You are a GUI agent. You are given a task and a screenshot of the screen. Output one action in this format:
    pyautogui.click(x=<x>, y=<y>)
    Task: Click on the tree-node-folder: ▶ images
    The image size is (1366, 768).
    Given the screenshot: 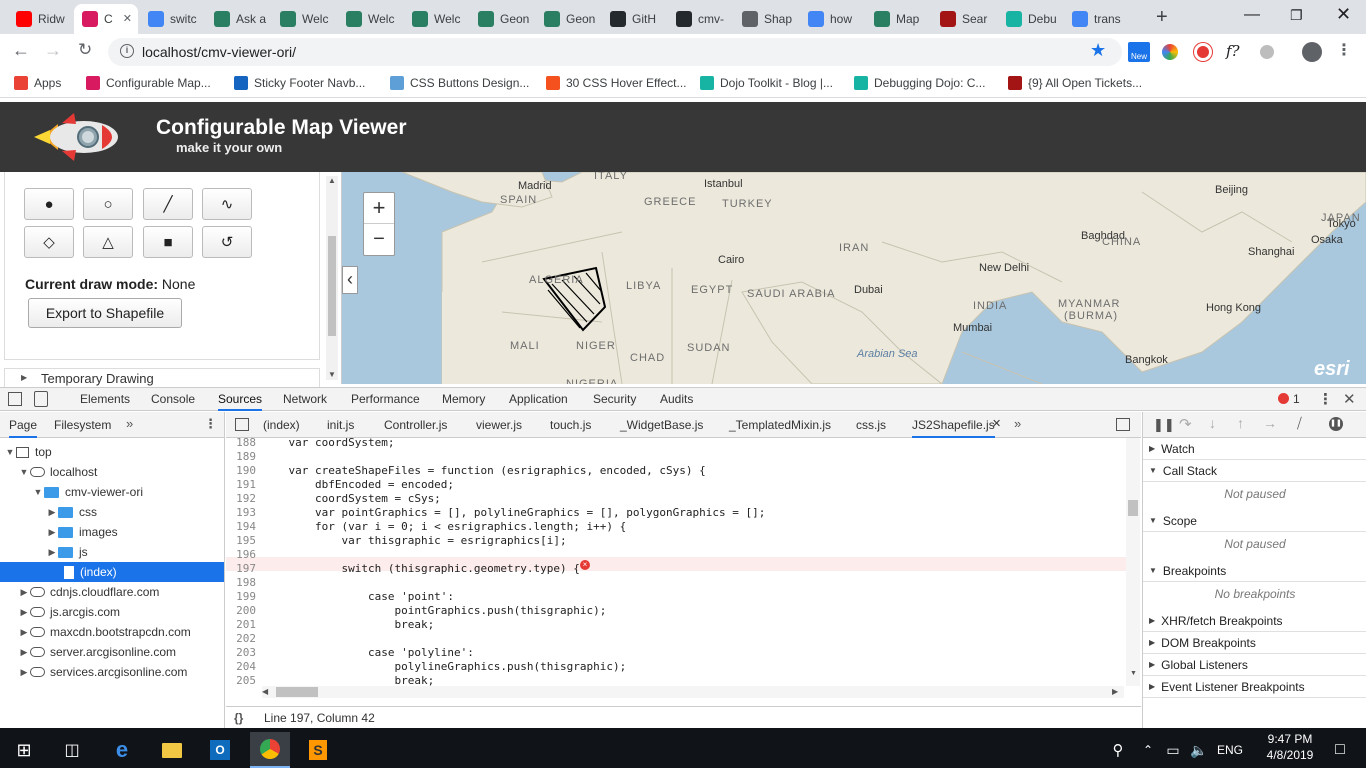 What is the action you would take?
    pyautogui.click(x=112, y=532)
    